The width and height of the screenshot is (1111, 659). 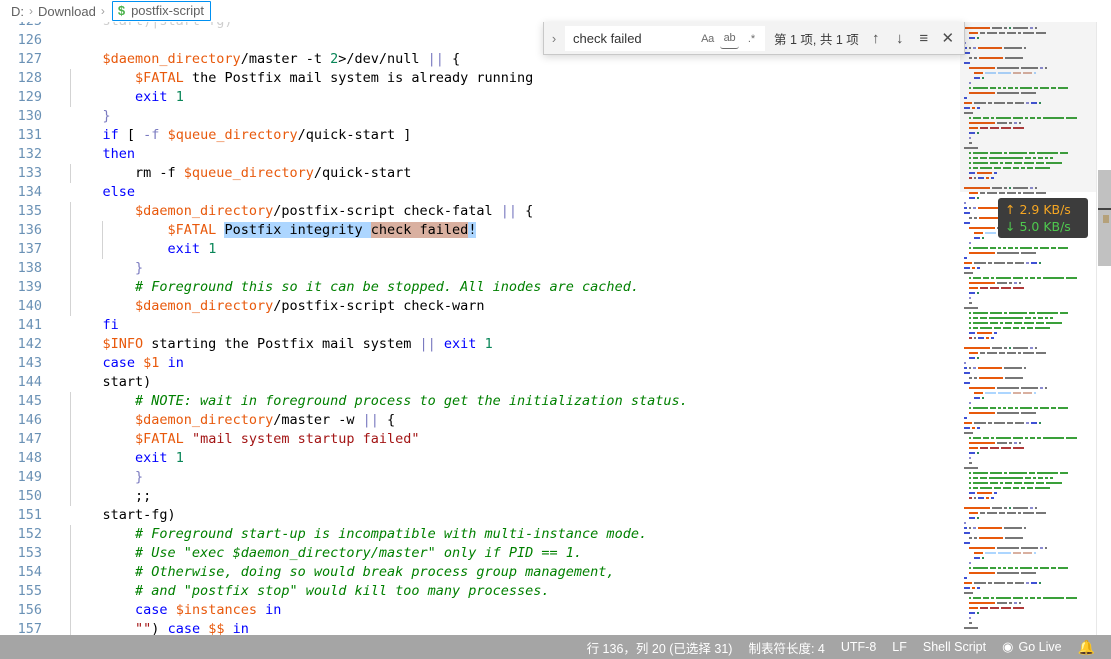 I want to click on code-line: 132 then, so click(x=480, y=154).